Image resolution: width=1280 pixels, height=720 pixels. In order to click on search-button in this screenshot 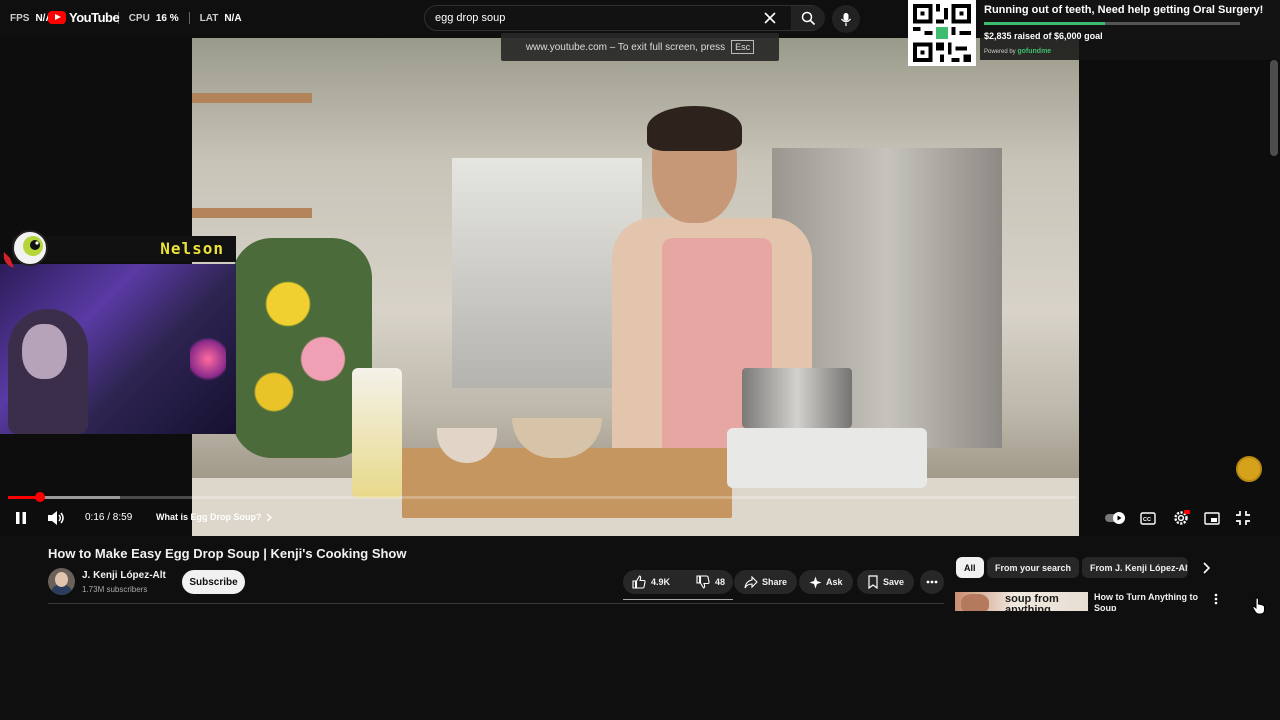, I will do `click(808, 18)`.